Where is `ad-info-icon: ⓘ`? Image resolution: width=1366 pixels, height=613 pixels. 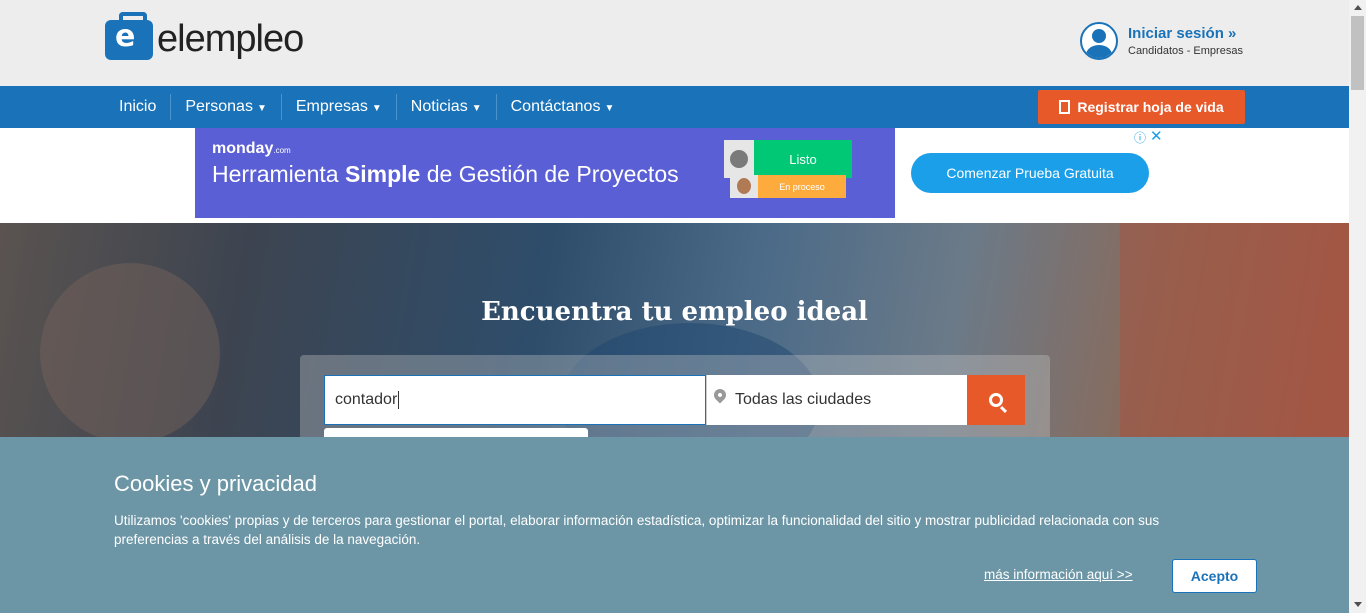
ad-info-icon: ⓘ is located at coordinates (1140, 137).